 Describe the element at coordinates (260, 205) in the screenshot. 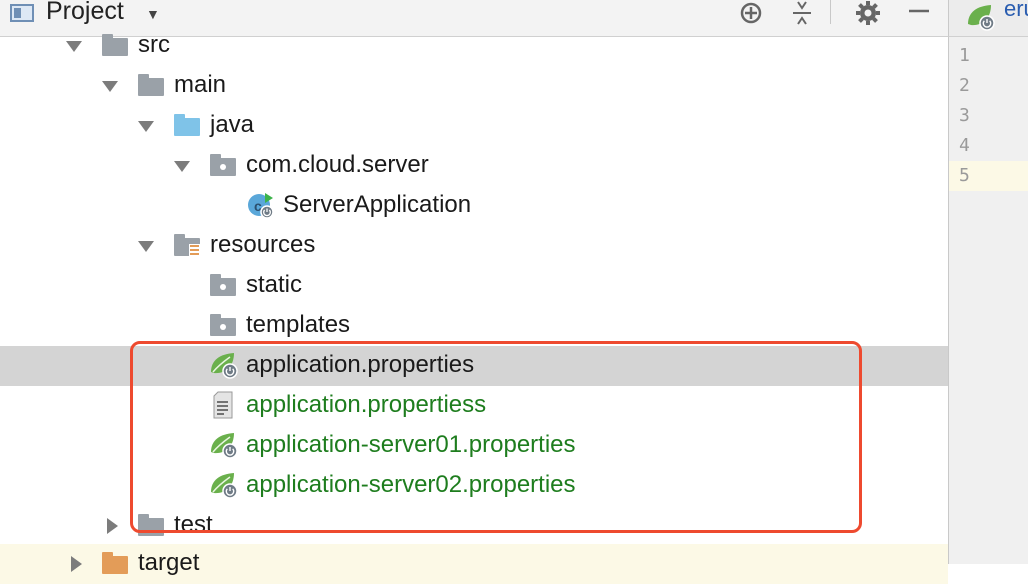

I see `spring-boot-class-icon: c` at that location.